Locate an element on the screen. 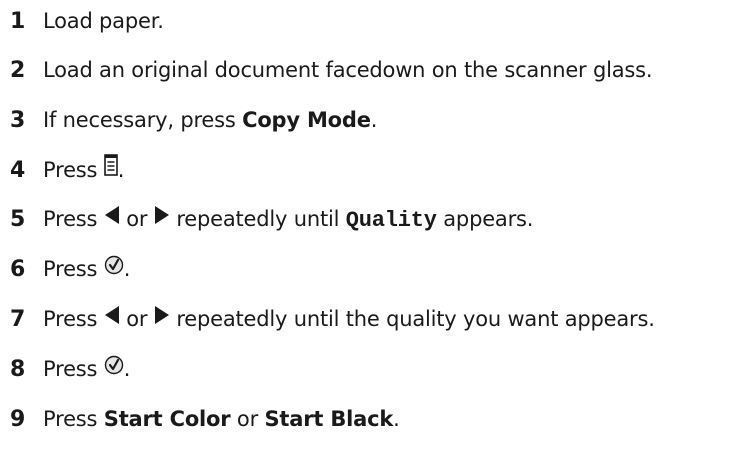 Image resolution: width=751 pixels, height=459 pixels. step-number: 4 is located at coordinates (18, 170).